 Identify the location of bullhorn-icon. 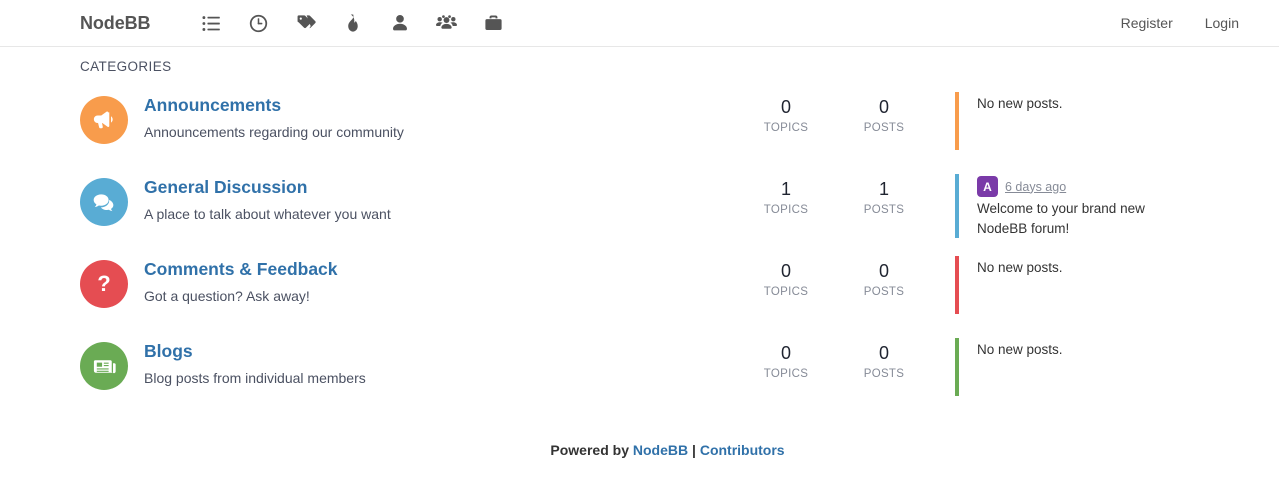
(104, 120).